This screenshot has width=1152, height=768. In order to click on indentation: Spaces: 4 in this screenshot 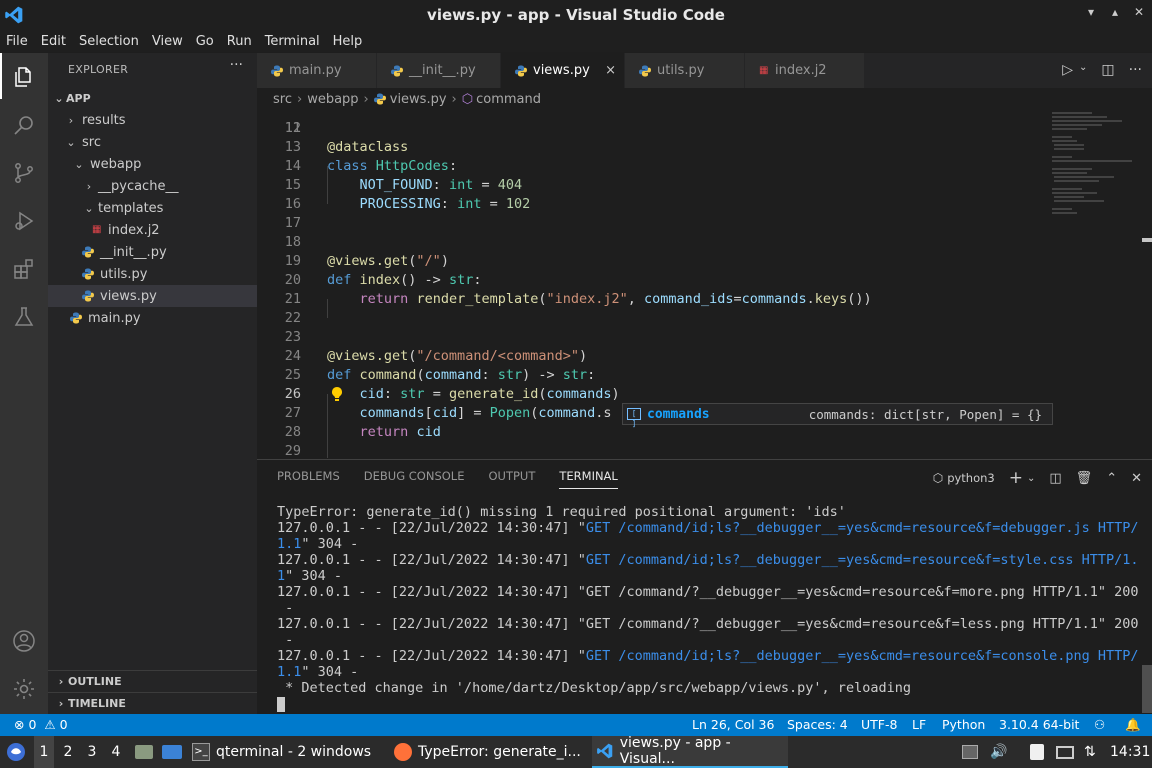, I will do `click(817, 724)`.